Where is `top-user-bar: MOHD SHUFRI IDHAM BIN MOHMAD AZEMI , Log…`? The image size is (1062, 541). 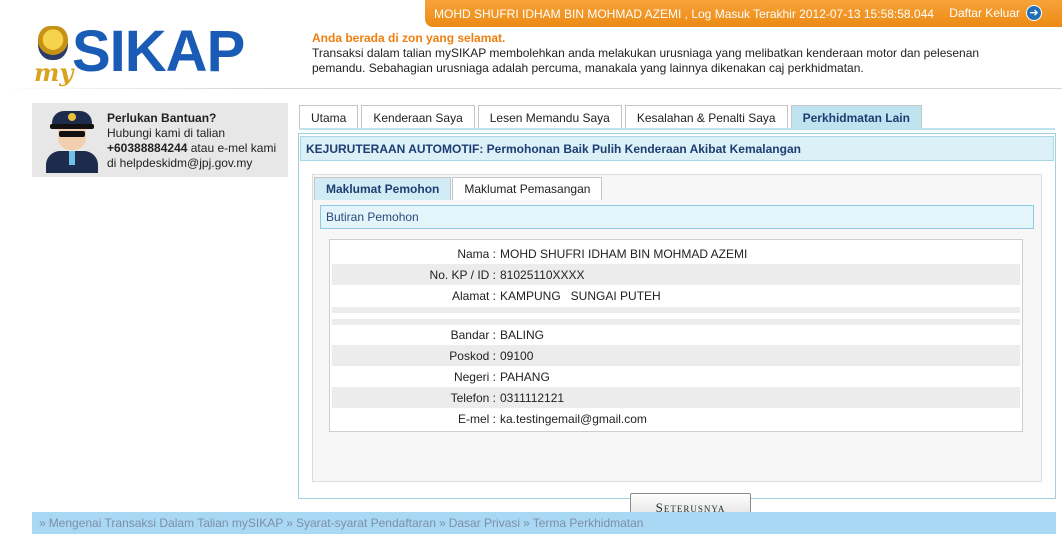 top-user-bar: MOHD SHUFRI IDHAM BIN MOHMAD AZEMI , Log… is located at coordinates (743, 13).